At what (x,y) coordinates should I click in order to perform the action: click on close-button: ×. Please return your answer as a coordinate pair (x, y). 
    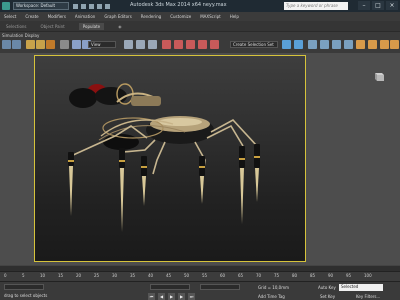
    Looking at the image, I should click on (392, 5).